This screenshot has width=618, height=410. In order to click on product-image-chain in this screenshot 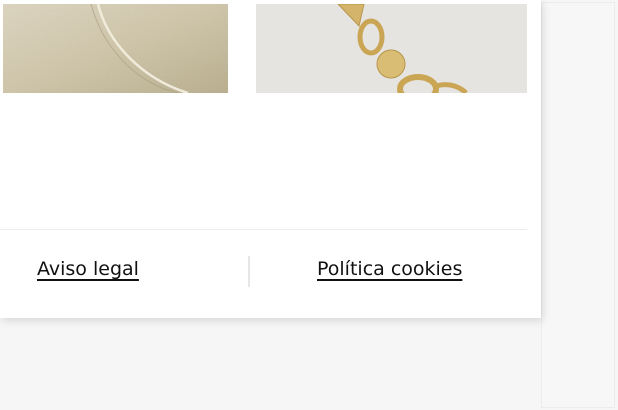, I will do `click(391, 48)`.